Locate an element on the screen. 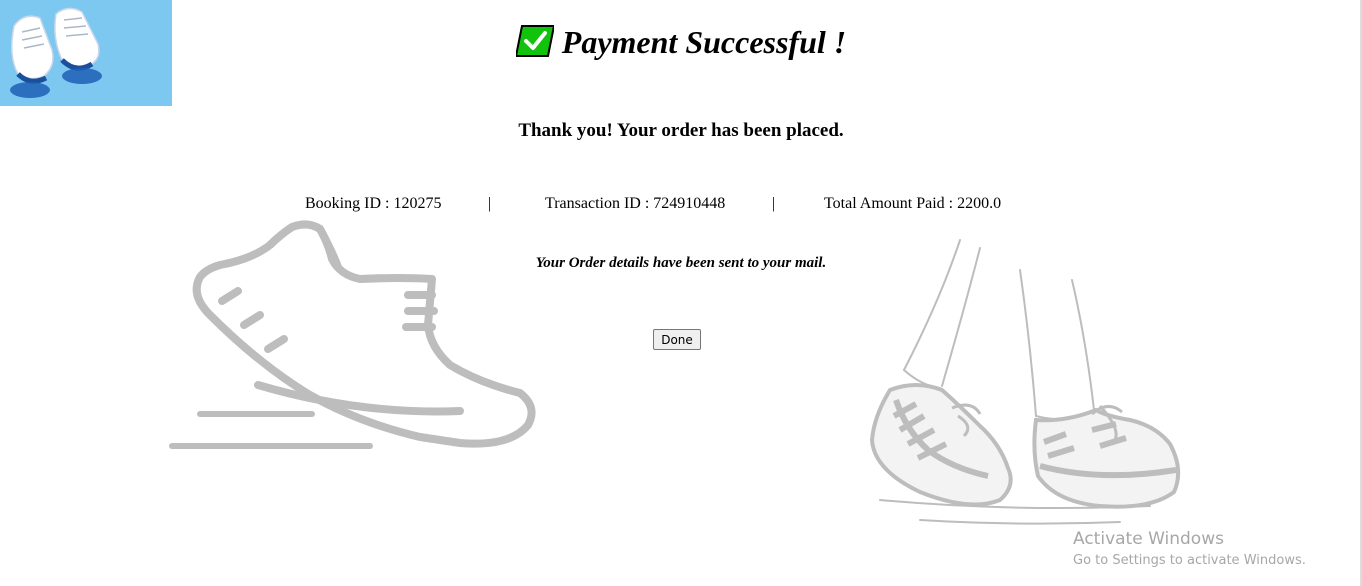  total-amount-paid: Total Amount Paid : 2200.0 is located at coordinates (913, 203).